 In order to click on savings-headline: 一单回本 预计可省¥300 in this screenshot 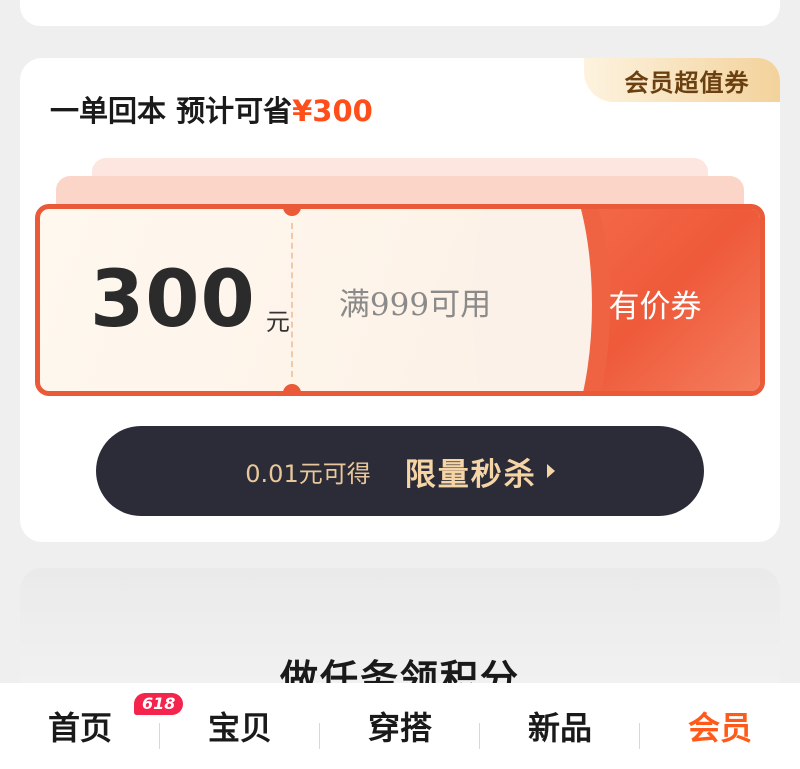, I will do `click(211, 109)`.